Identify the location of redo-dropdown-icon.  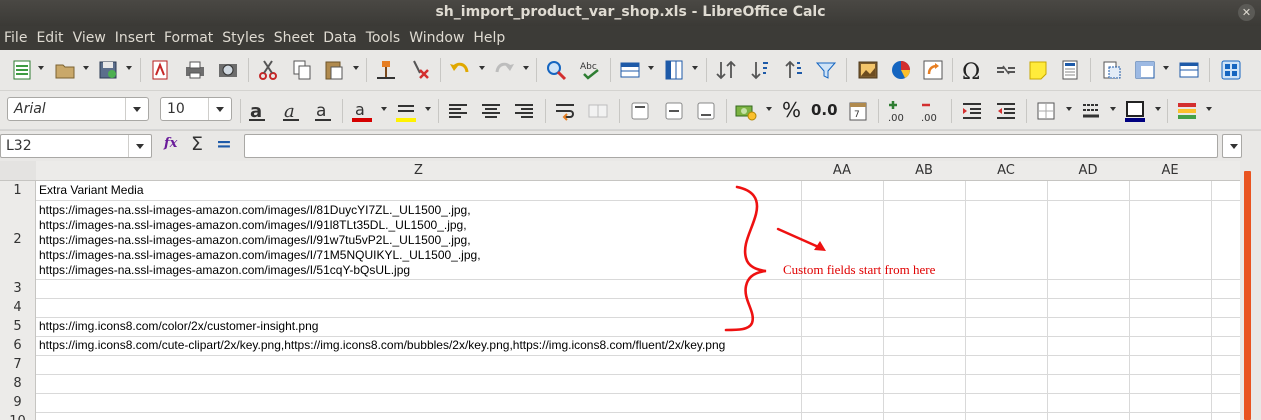
(526, 68).